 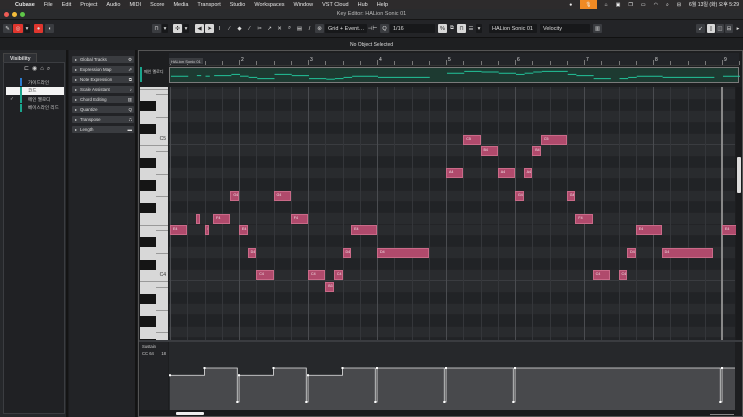 What do you see at coordinates (209, 28) in the screenshot?
I see `pointer-tool-icon: ➤` at bounding box center [209, 28].